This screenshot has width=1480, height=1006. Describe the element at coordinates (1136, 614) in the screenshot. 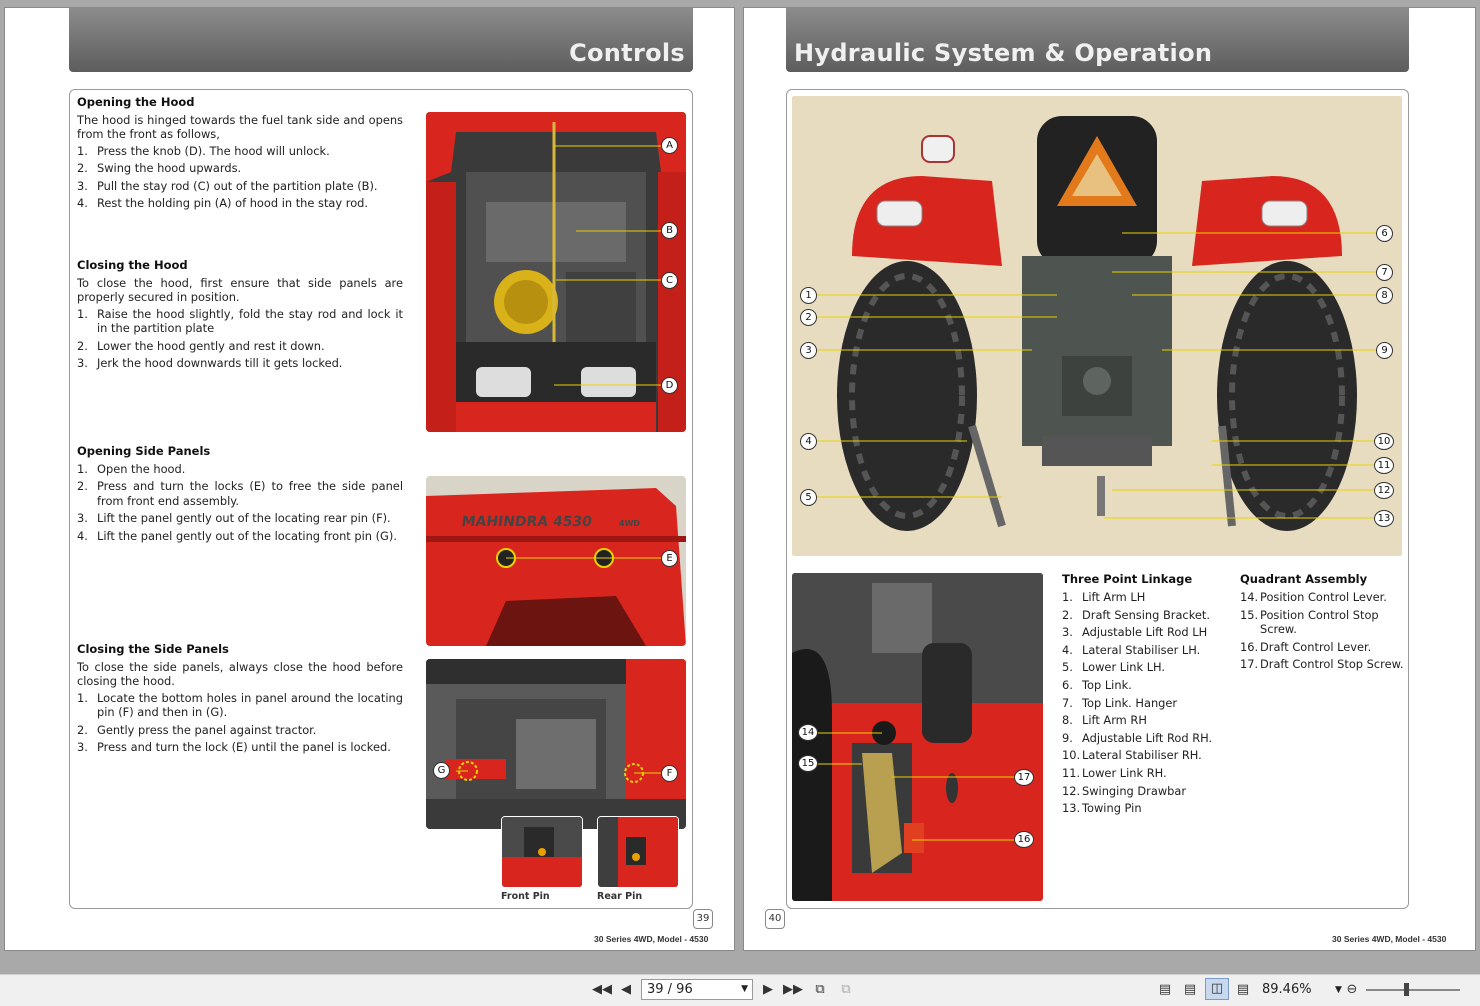

I see `list-item: 2. Draft Sensing Bracket.` at that location.